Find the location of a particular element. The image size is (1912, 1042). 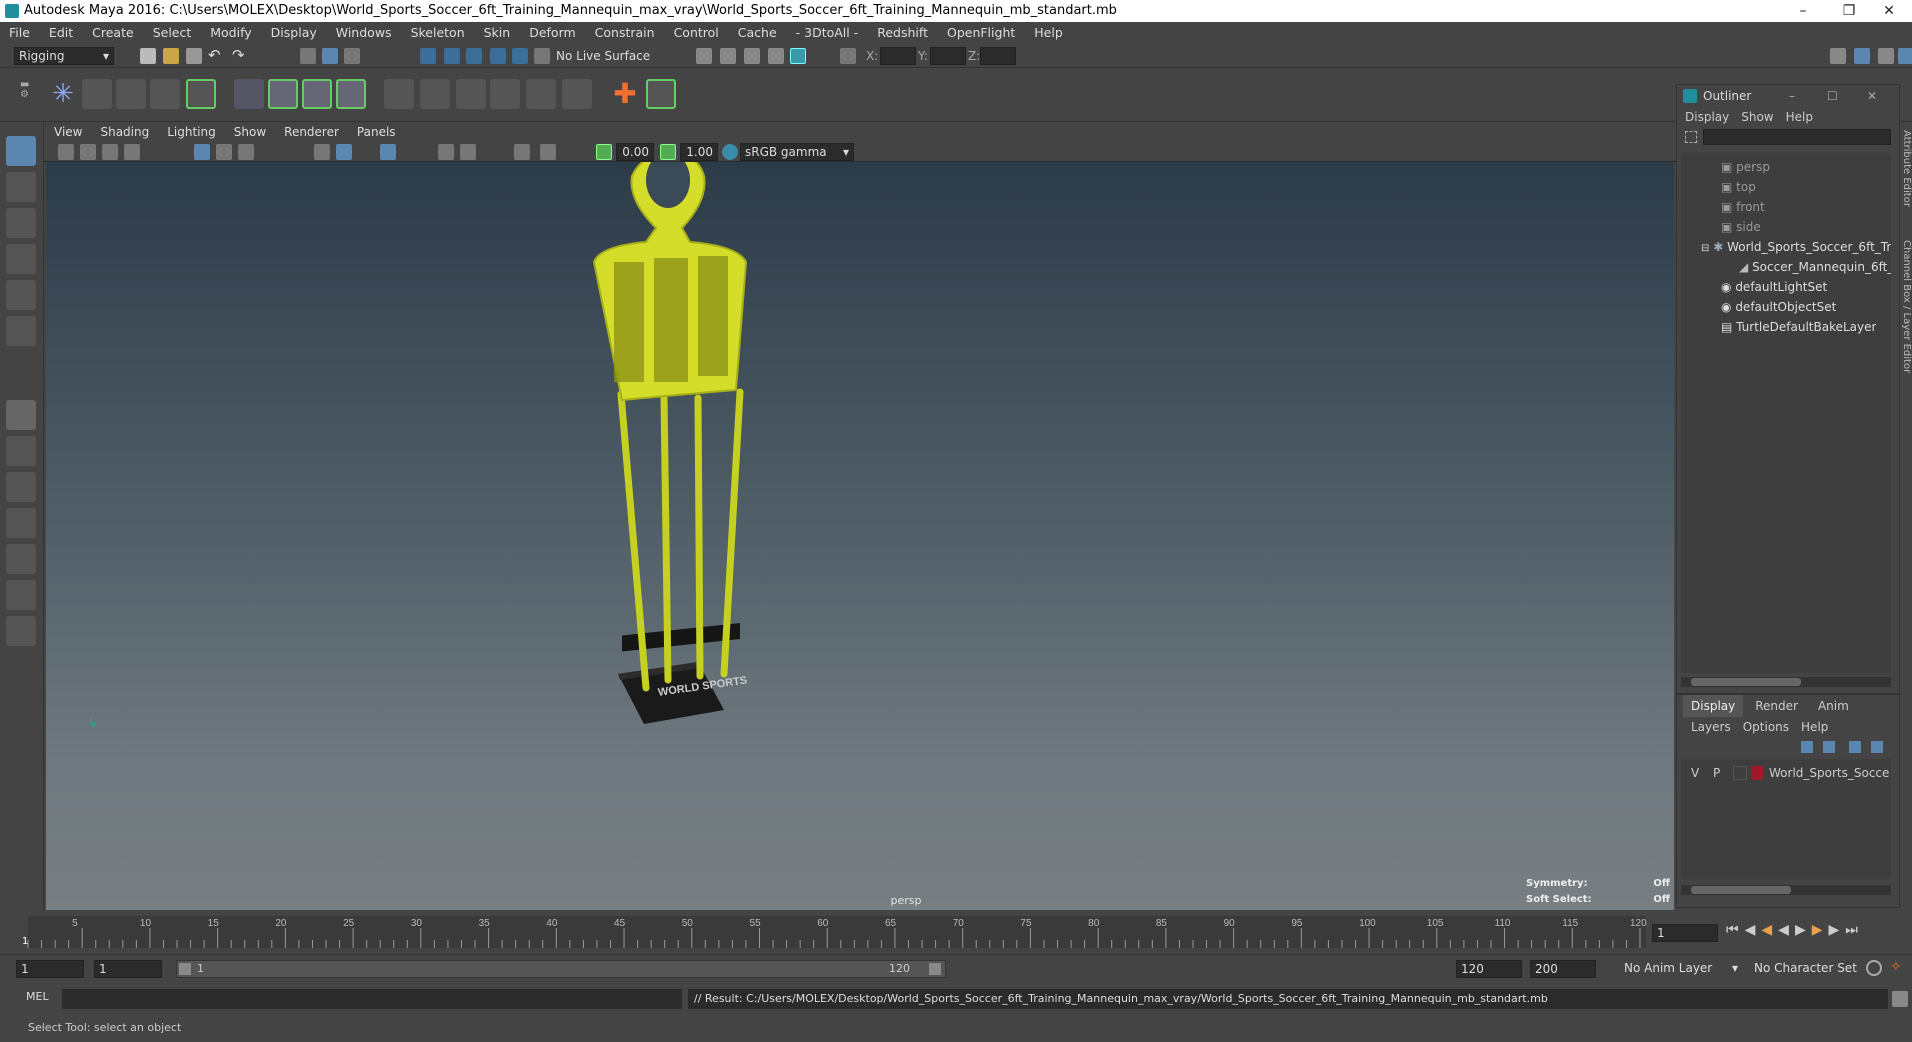

joint-tool-icon: ✳ is located at coordinates (63, 94).